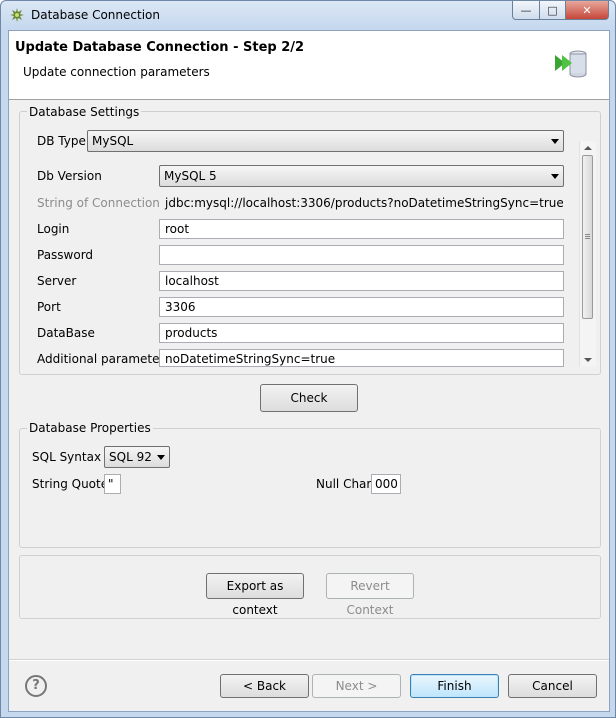 The height and width of the screenshot is (718, 616). I want to click on server-label: Server, so click(57, 281).